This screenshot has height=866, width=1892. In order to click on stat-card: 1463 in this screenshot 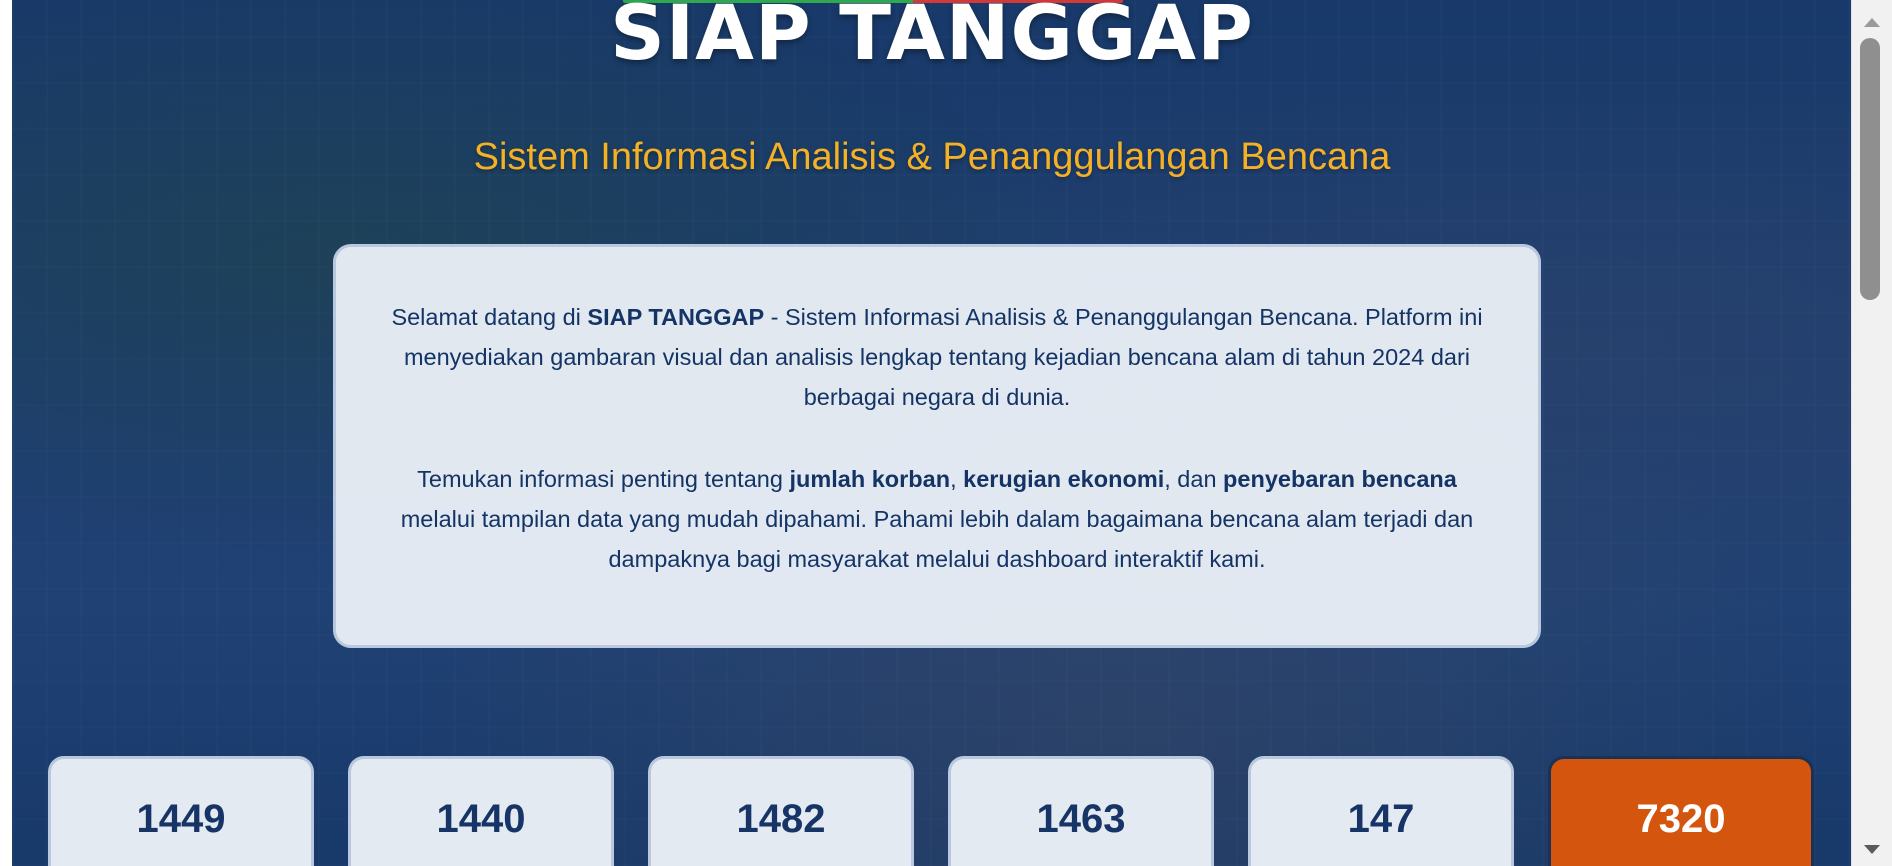, I will do `click(1081, 811)`.